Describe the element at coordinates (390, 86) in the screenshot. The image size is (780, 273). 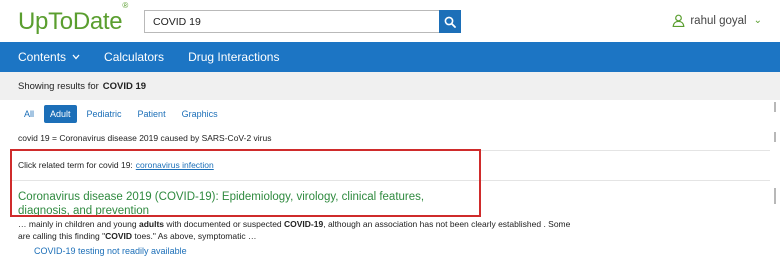
I see `results-summary: Showing results for COVID 19` at that location.